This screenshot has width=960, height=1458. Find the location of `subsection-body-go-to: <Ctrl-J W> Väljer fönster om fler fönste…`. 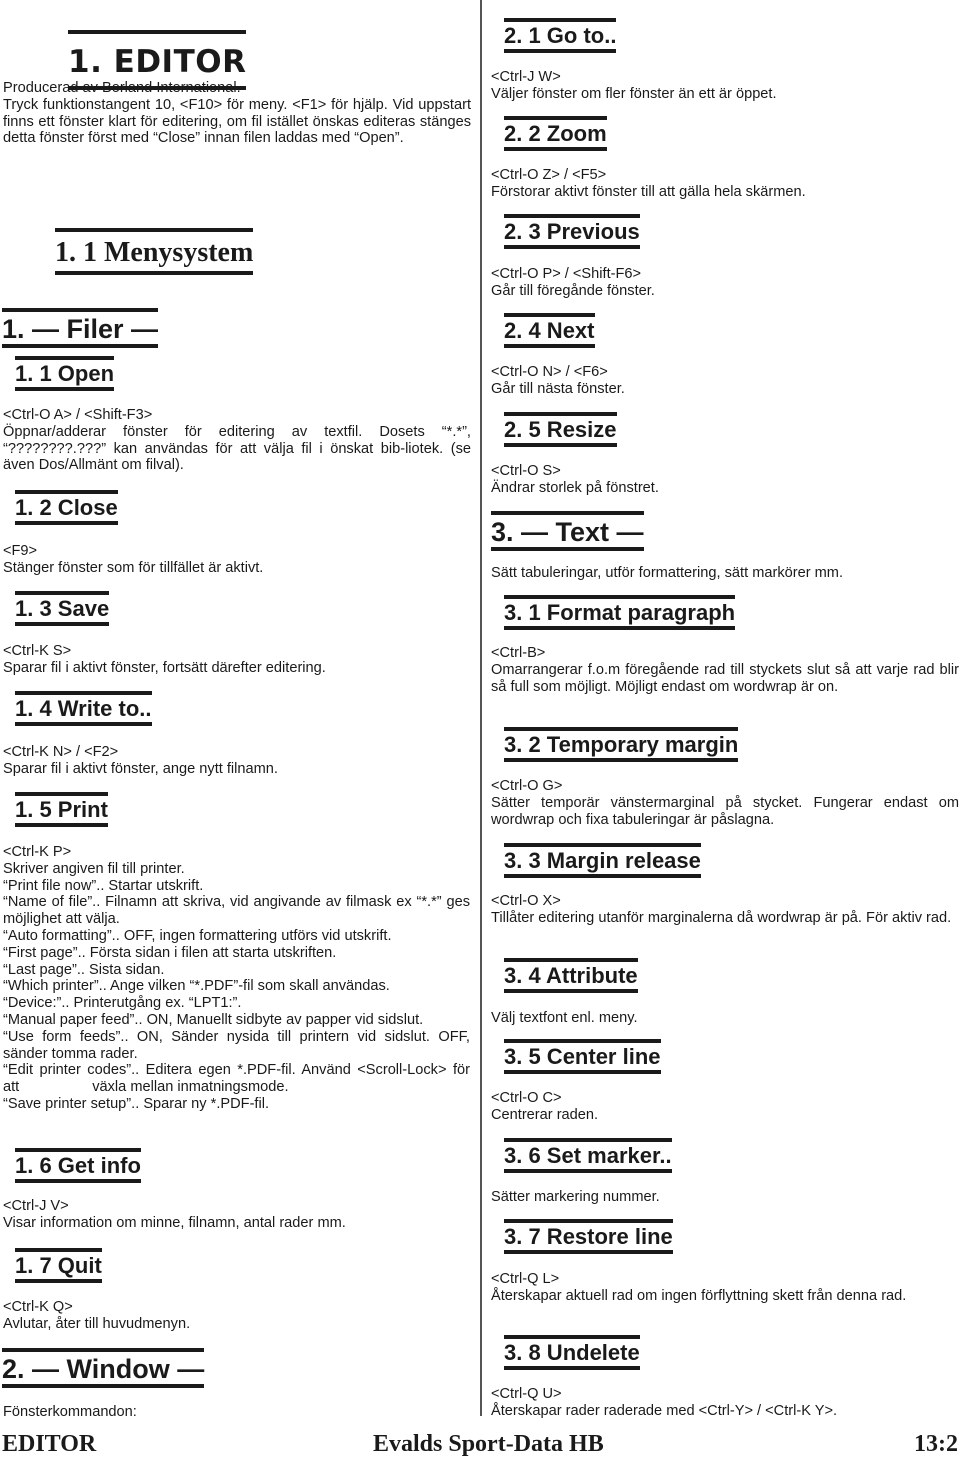

subsection-body-go-to: <Ctrl-J W> Väljer fönster om fler fönste… is located at coordinates (725, 86).